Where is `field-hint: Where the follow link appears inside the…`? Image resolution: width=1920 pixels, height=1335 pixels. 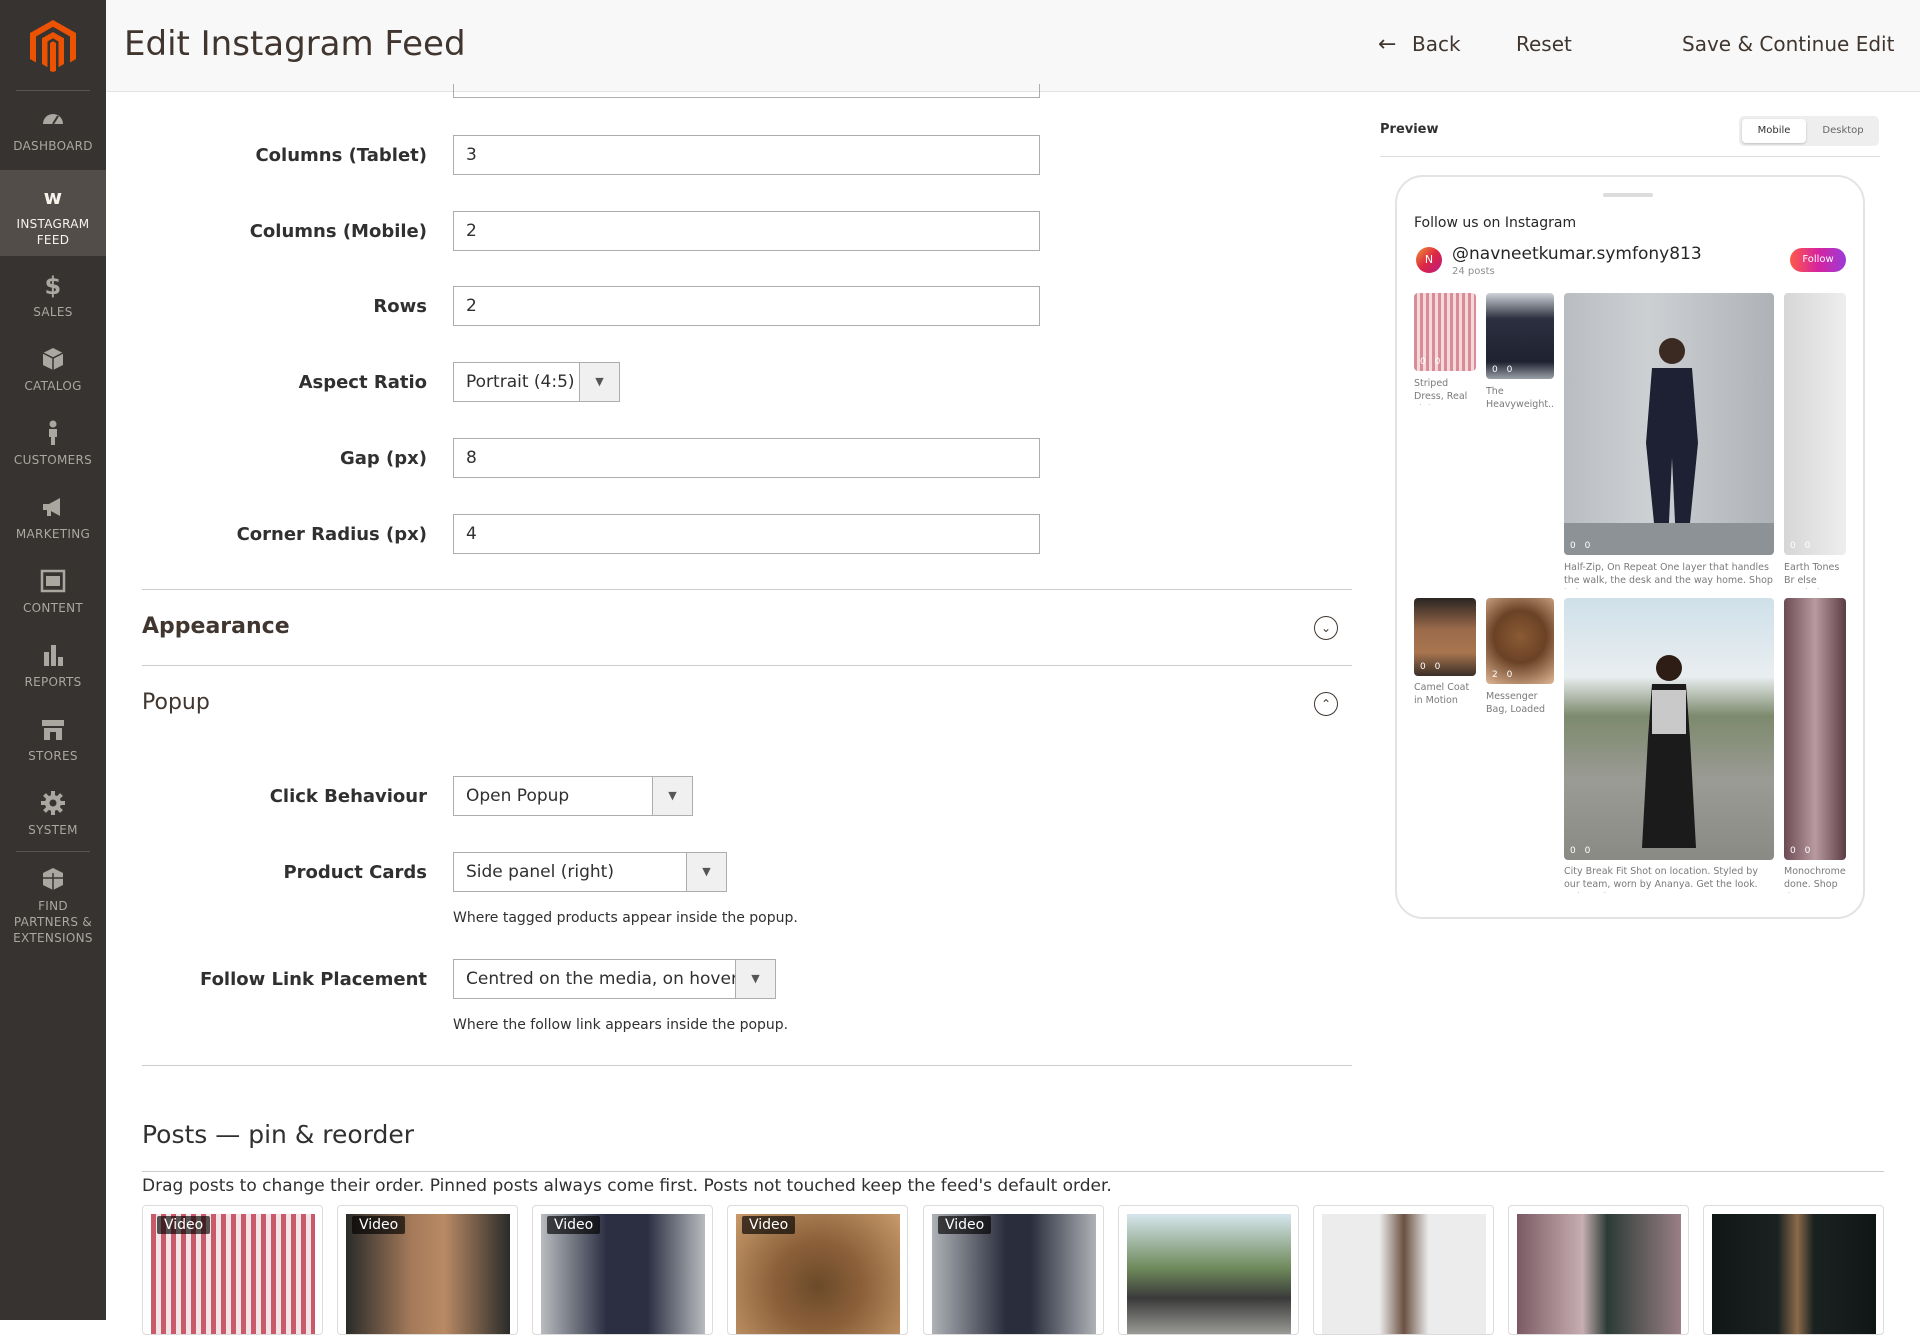 field-hint: Where the follow link appears inside the… is located at coordinates (621, 1025).